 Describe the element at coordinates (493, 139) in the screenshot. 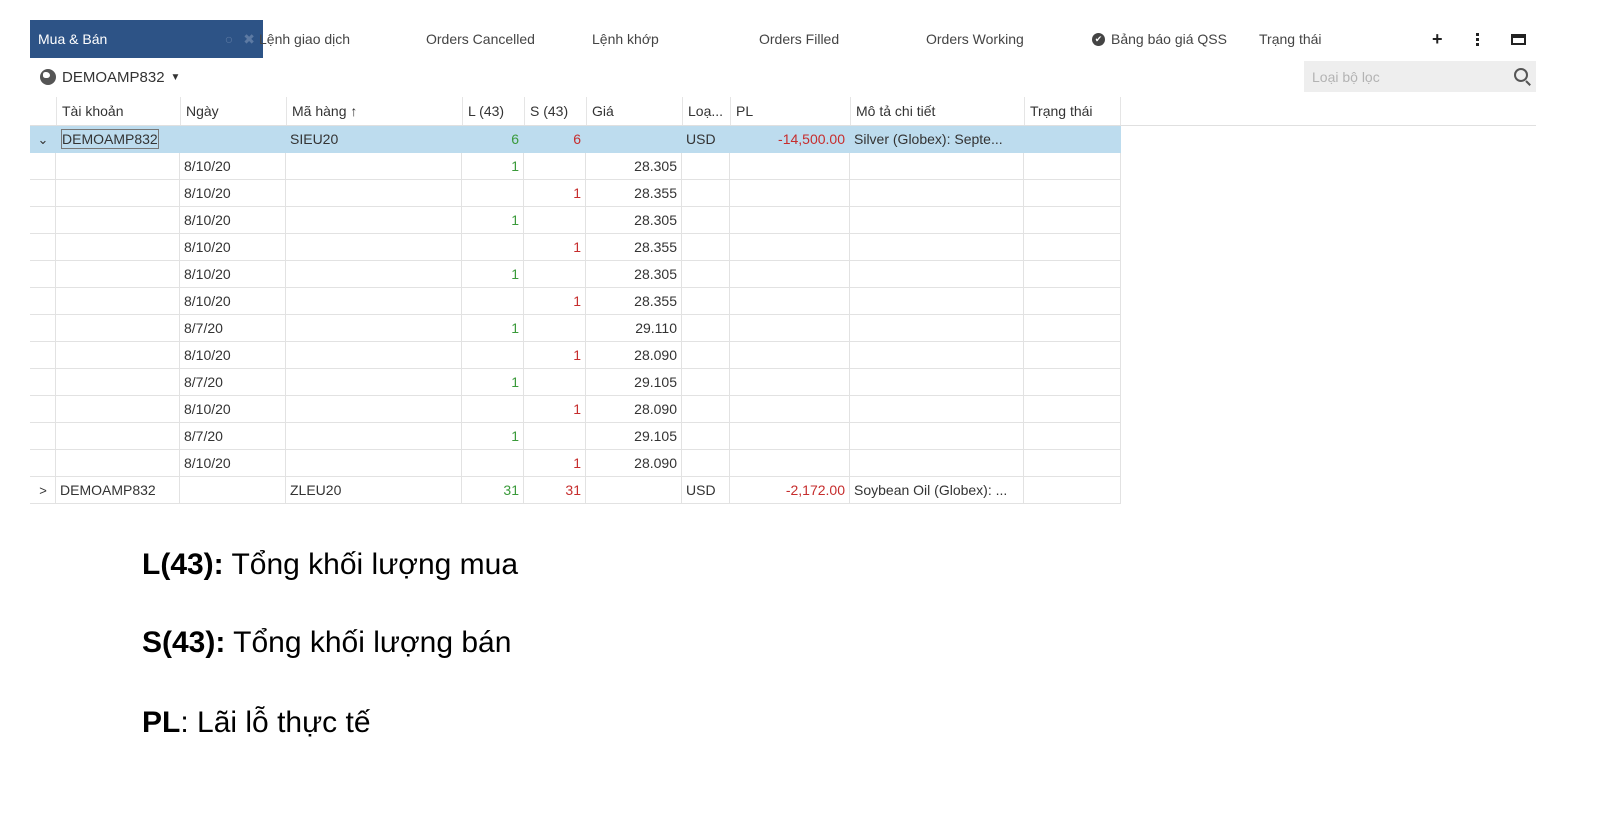

I see `long-cell: 6` at that location.